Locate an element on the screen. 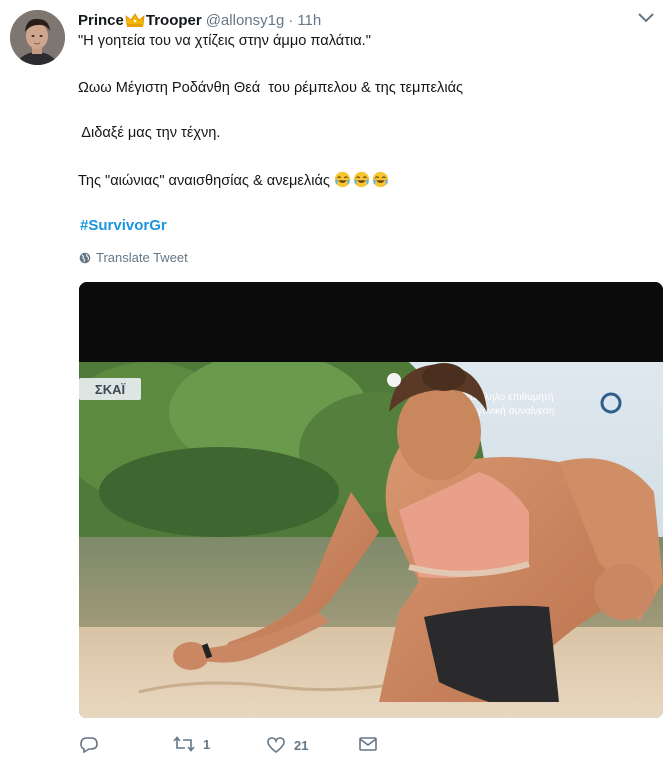  tweet-header: Prince Trooper @allonsy1g · 11h is located at coordinates (199, 20).